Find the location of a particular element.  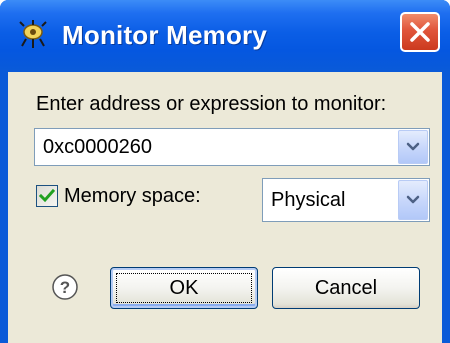

help-question-icon: ? is located at coordinates (65, 287).